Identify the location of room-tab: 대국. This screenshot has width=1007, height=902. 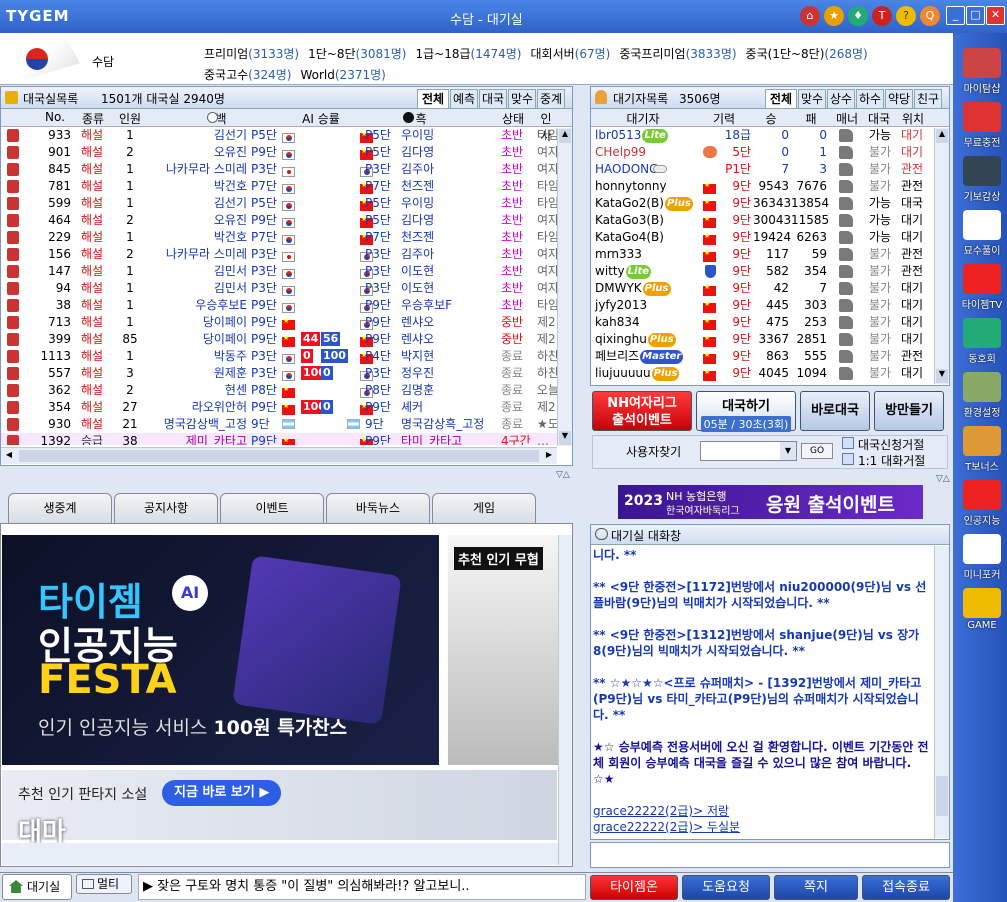
(493, 99).